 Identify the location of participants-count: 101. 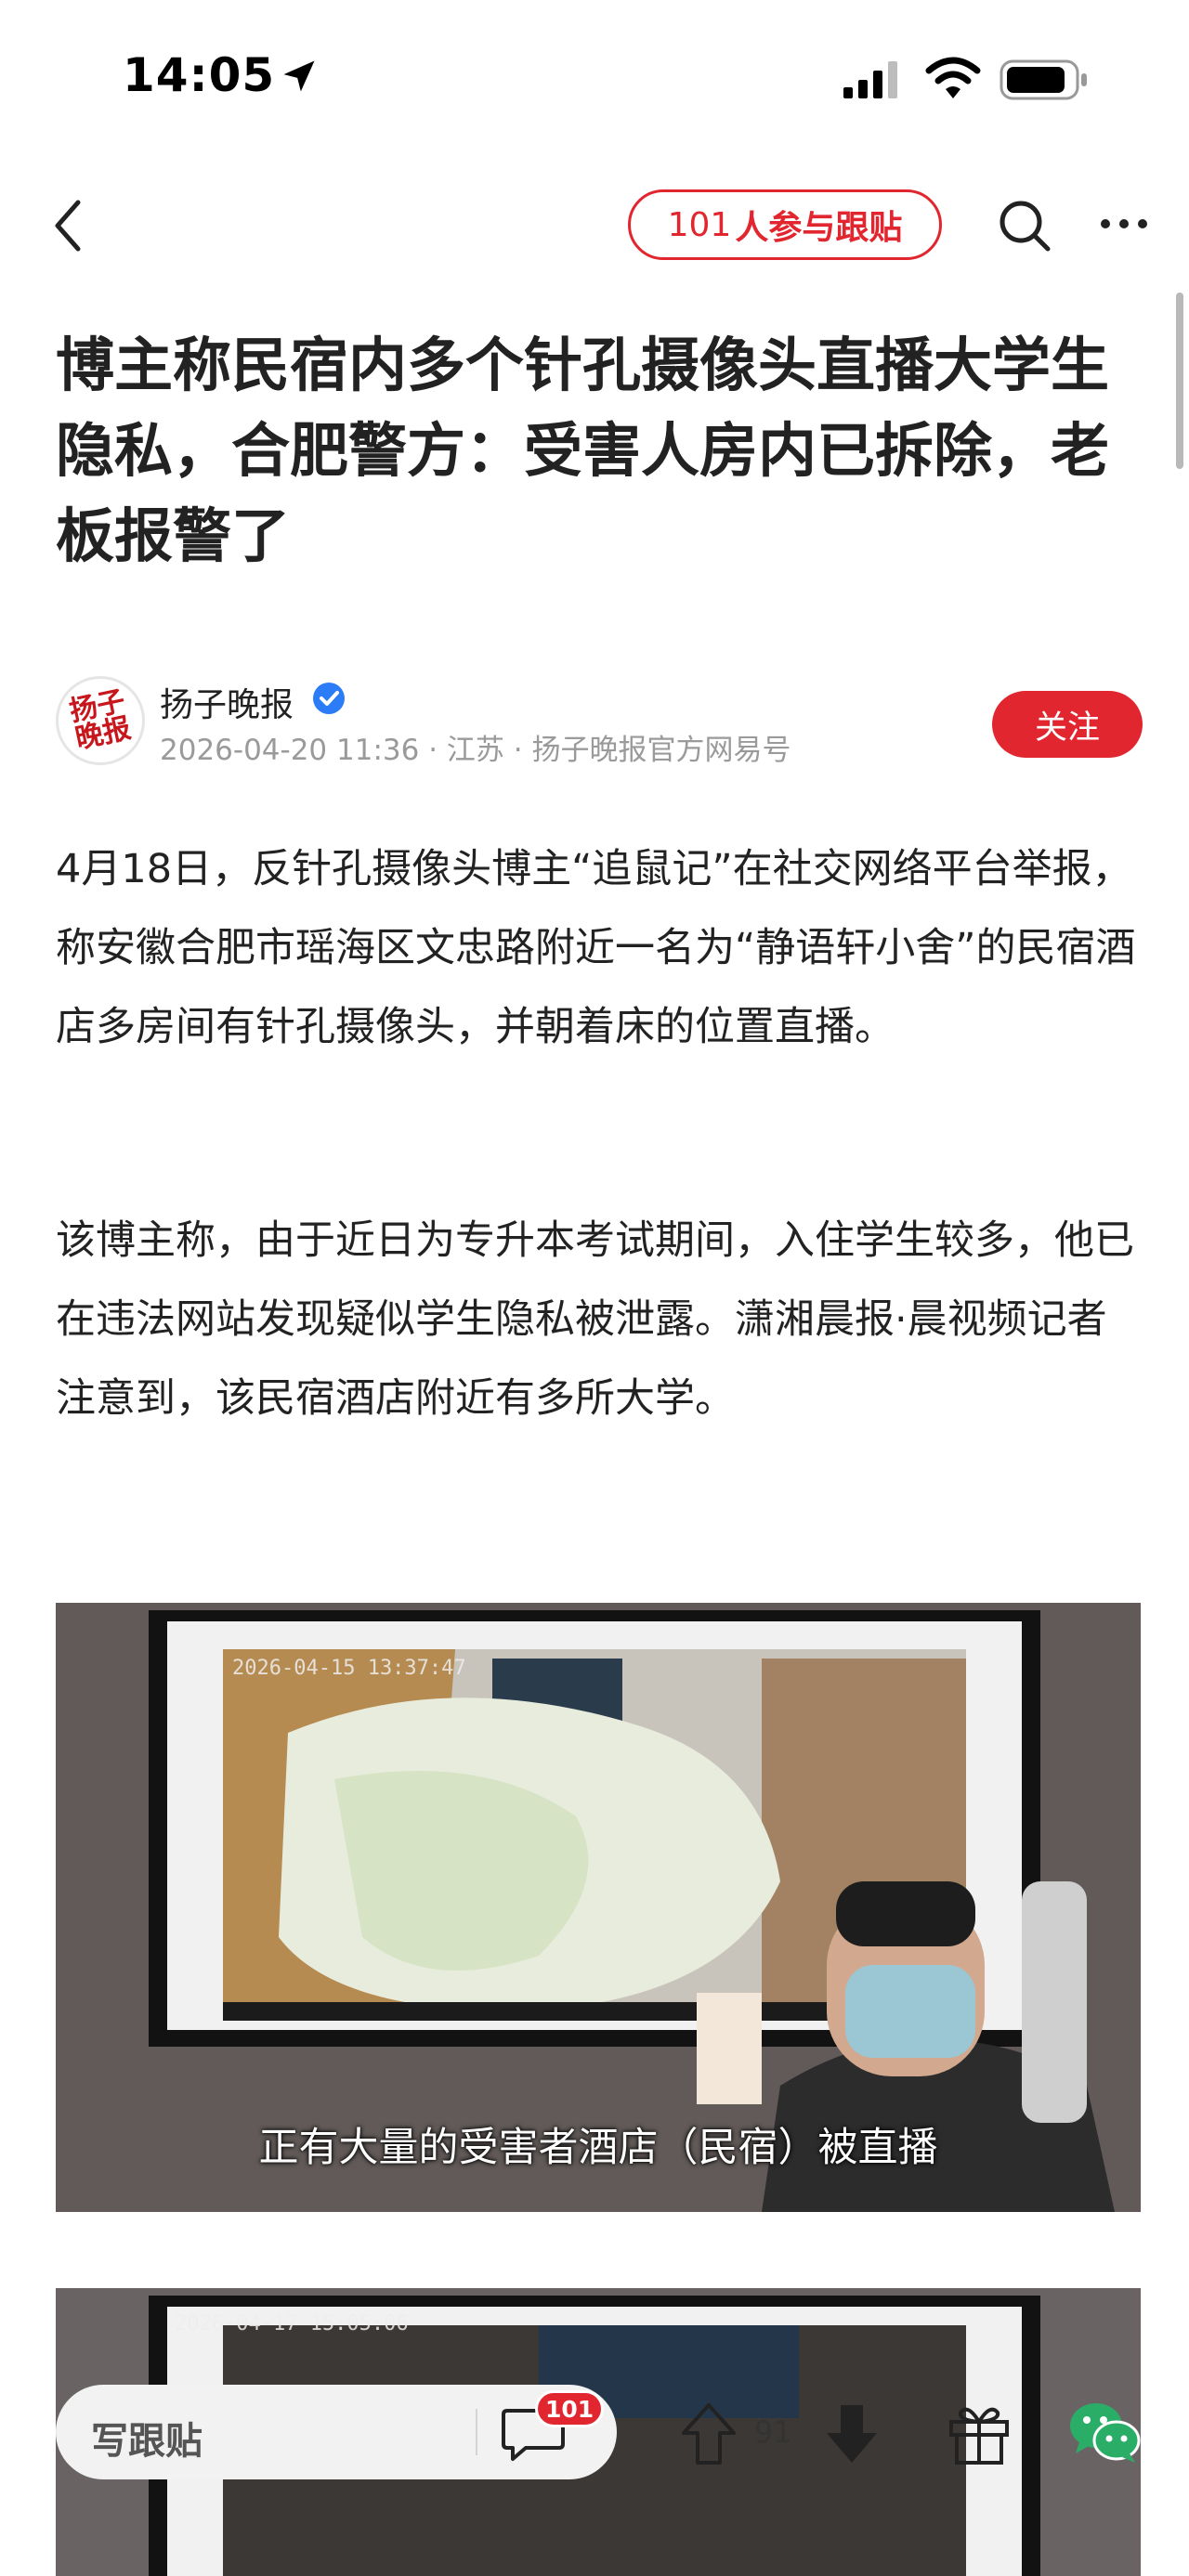
(699, 225).